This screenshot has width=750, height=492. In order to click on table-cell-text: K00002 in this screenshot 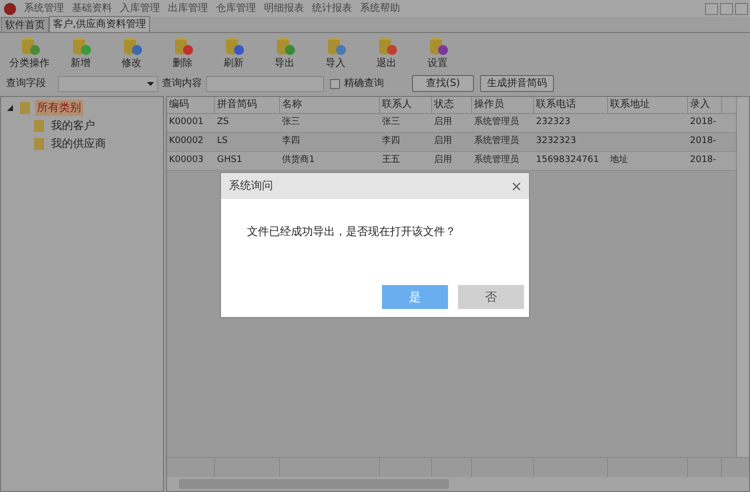, I will do `click(186, 141)`.